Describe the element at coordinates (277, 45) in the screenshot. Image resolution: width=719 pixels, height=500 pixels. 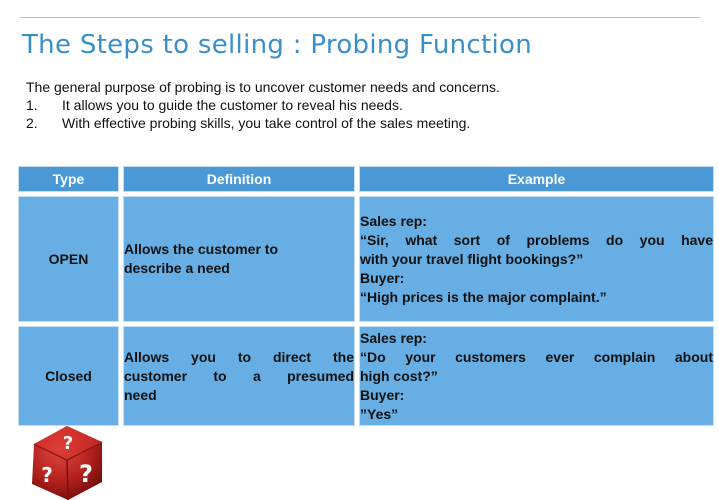
I see `slide-title: The Steps to selling : Probing Function` at that location.